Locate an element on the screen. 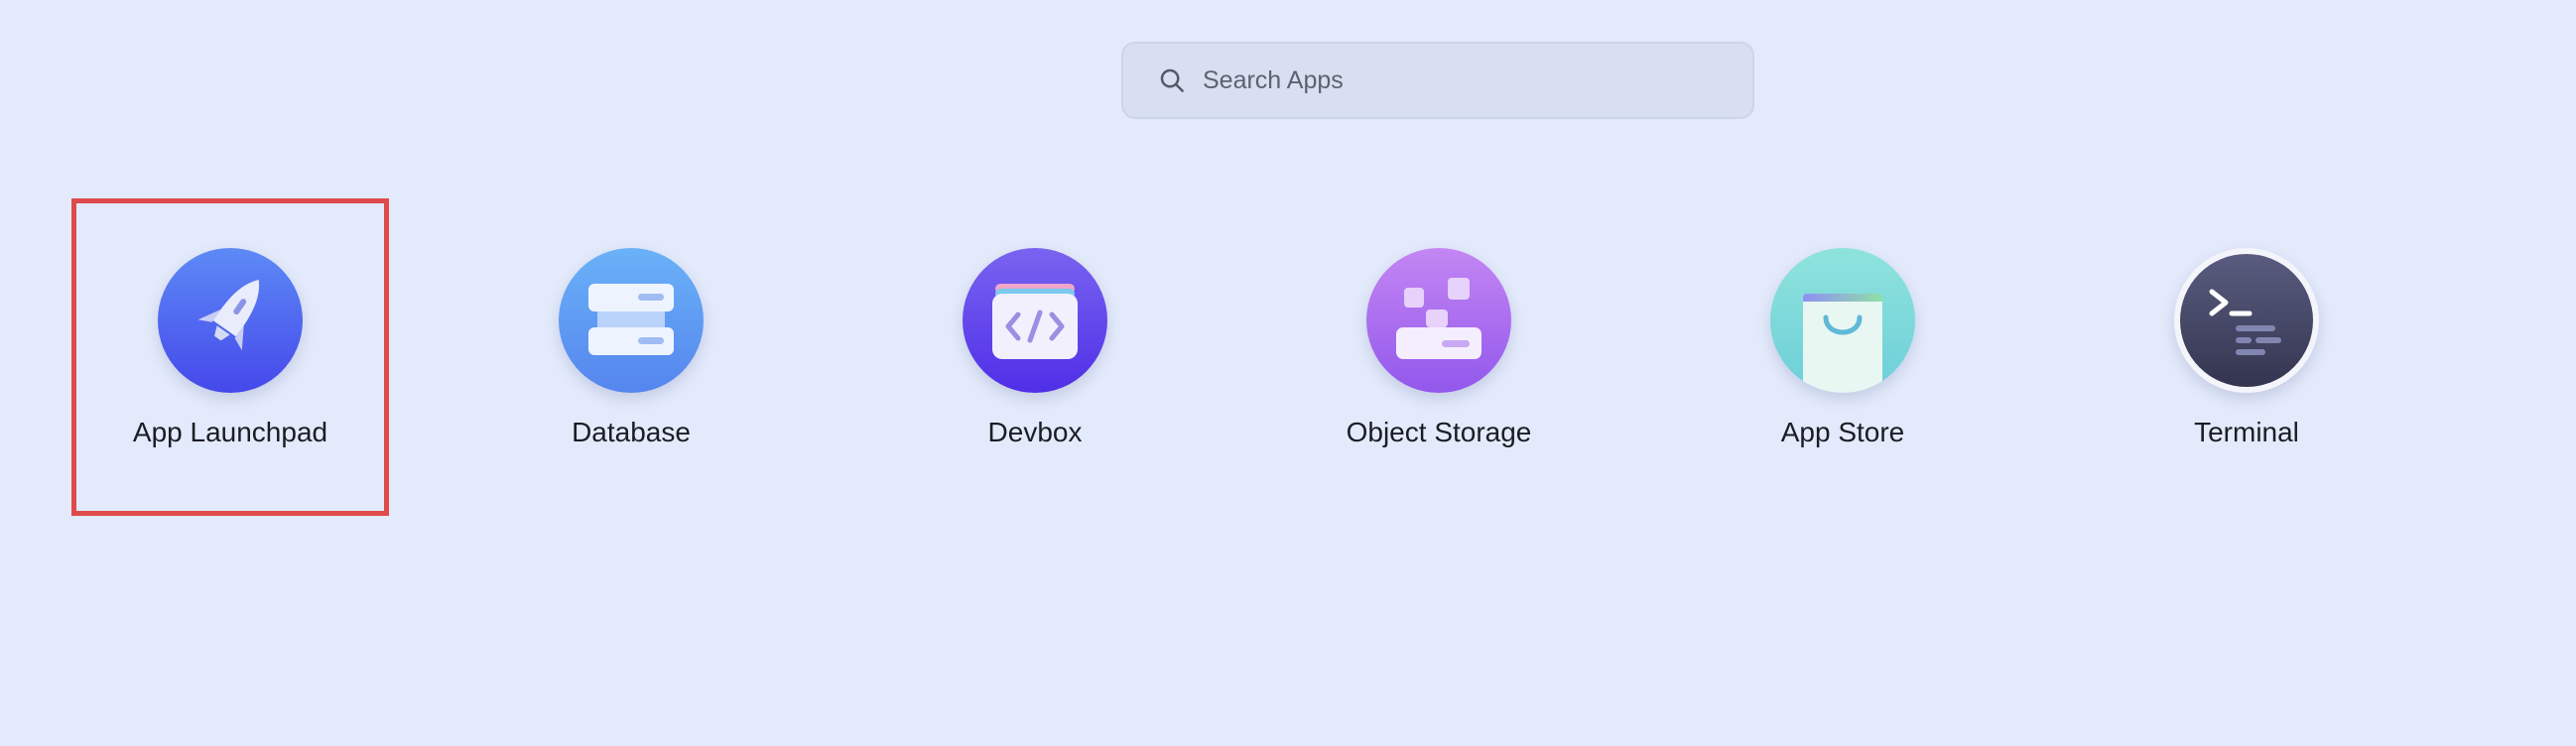 This screenshot has height=746, width=2576. app-launchpad: App Launchpad is located at coordinates (230, 357).